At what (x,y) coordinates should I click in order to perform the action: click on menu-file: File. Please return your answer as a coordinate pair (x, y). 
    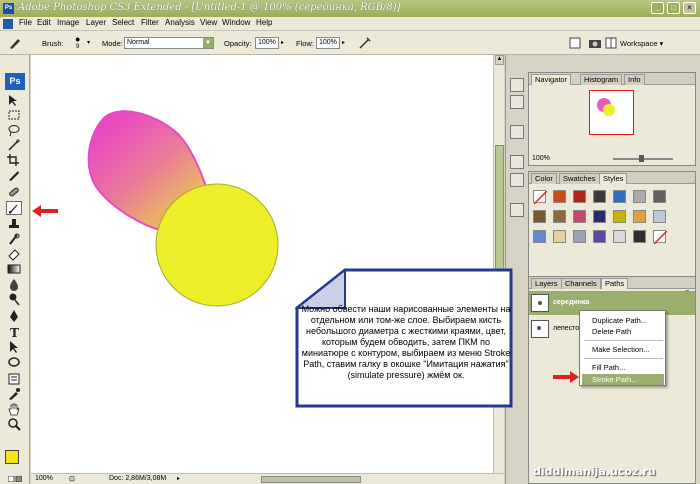
    Looking at the image, I should click on (25, 22).